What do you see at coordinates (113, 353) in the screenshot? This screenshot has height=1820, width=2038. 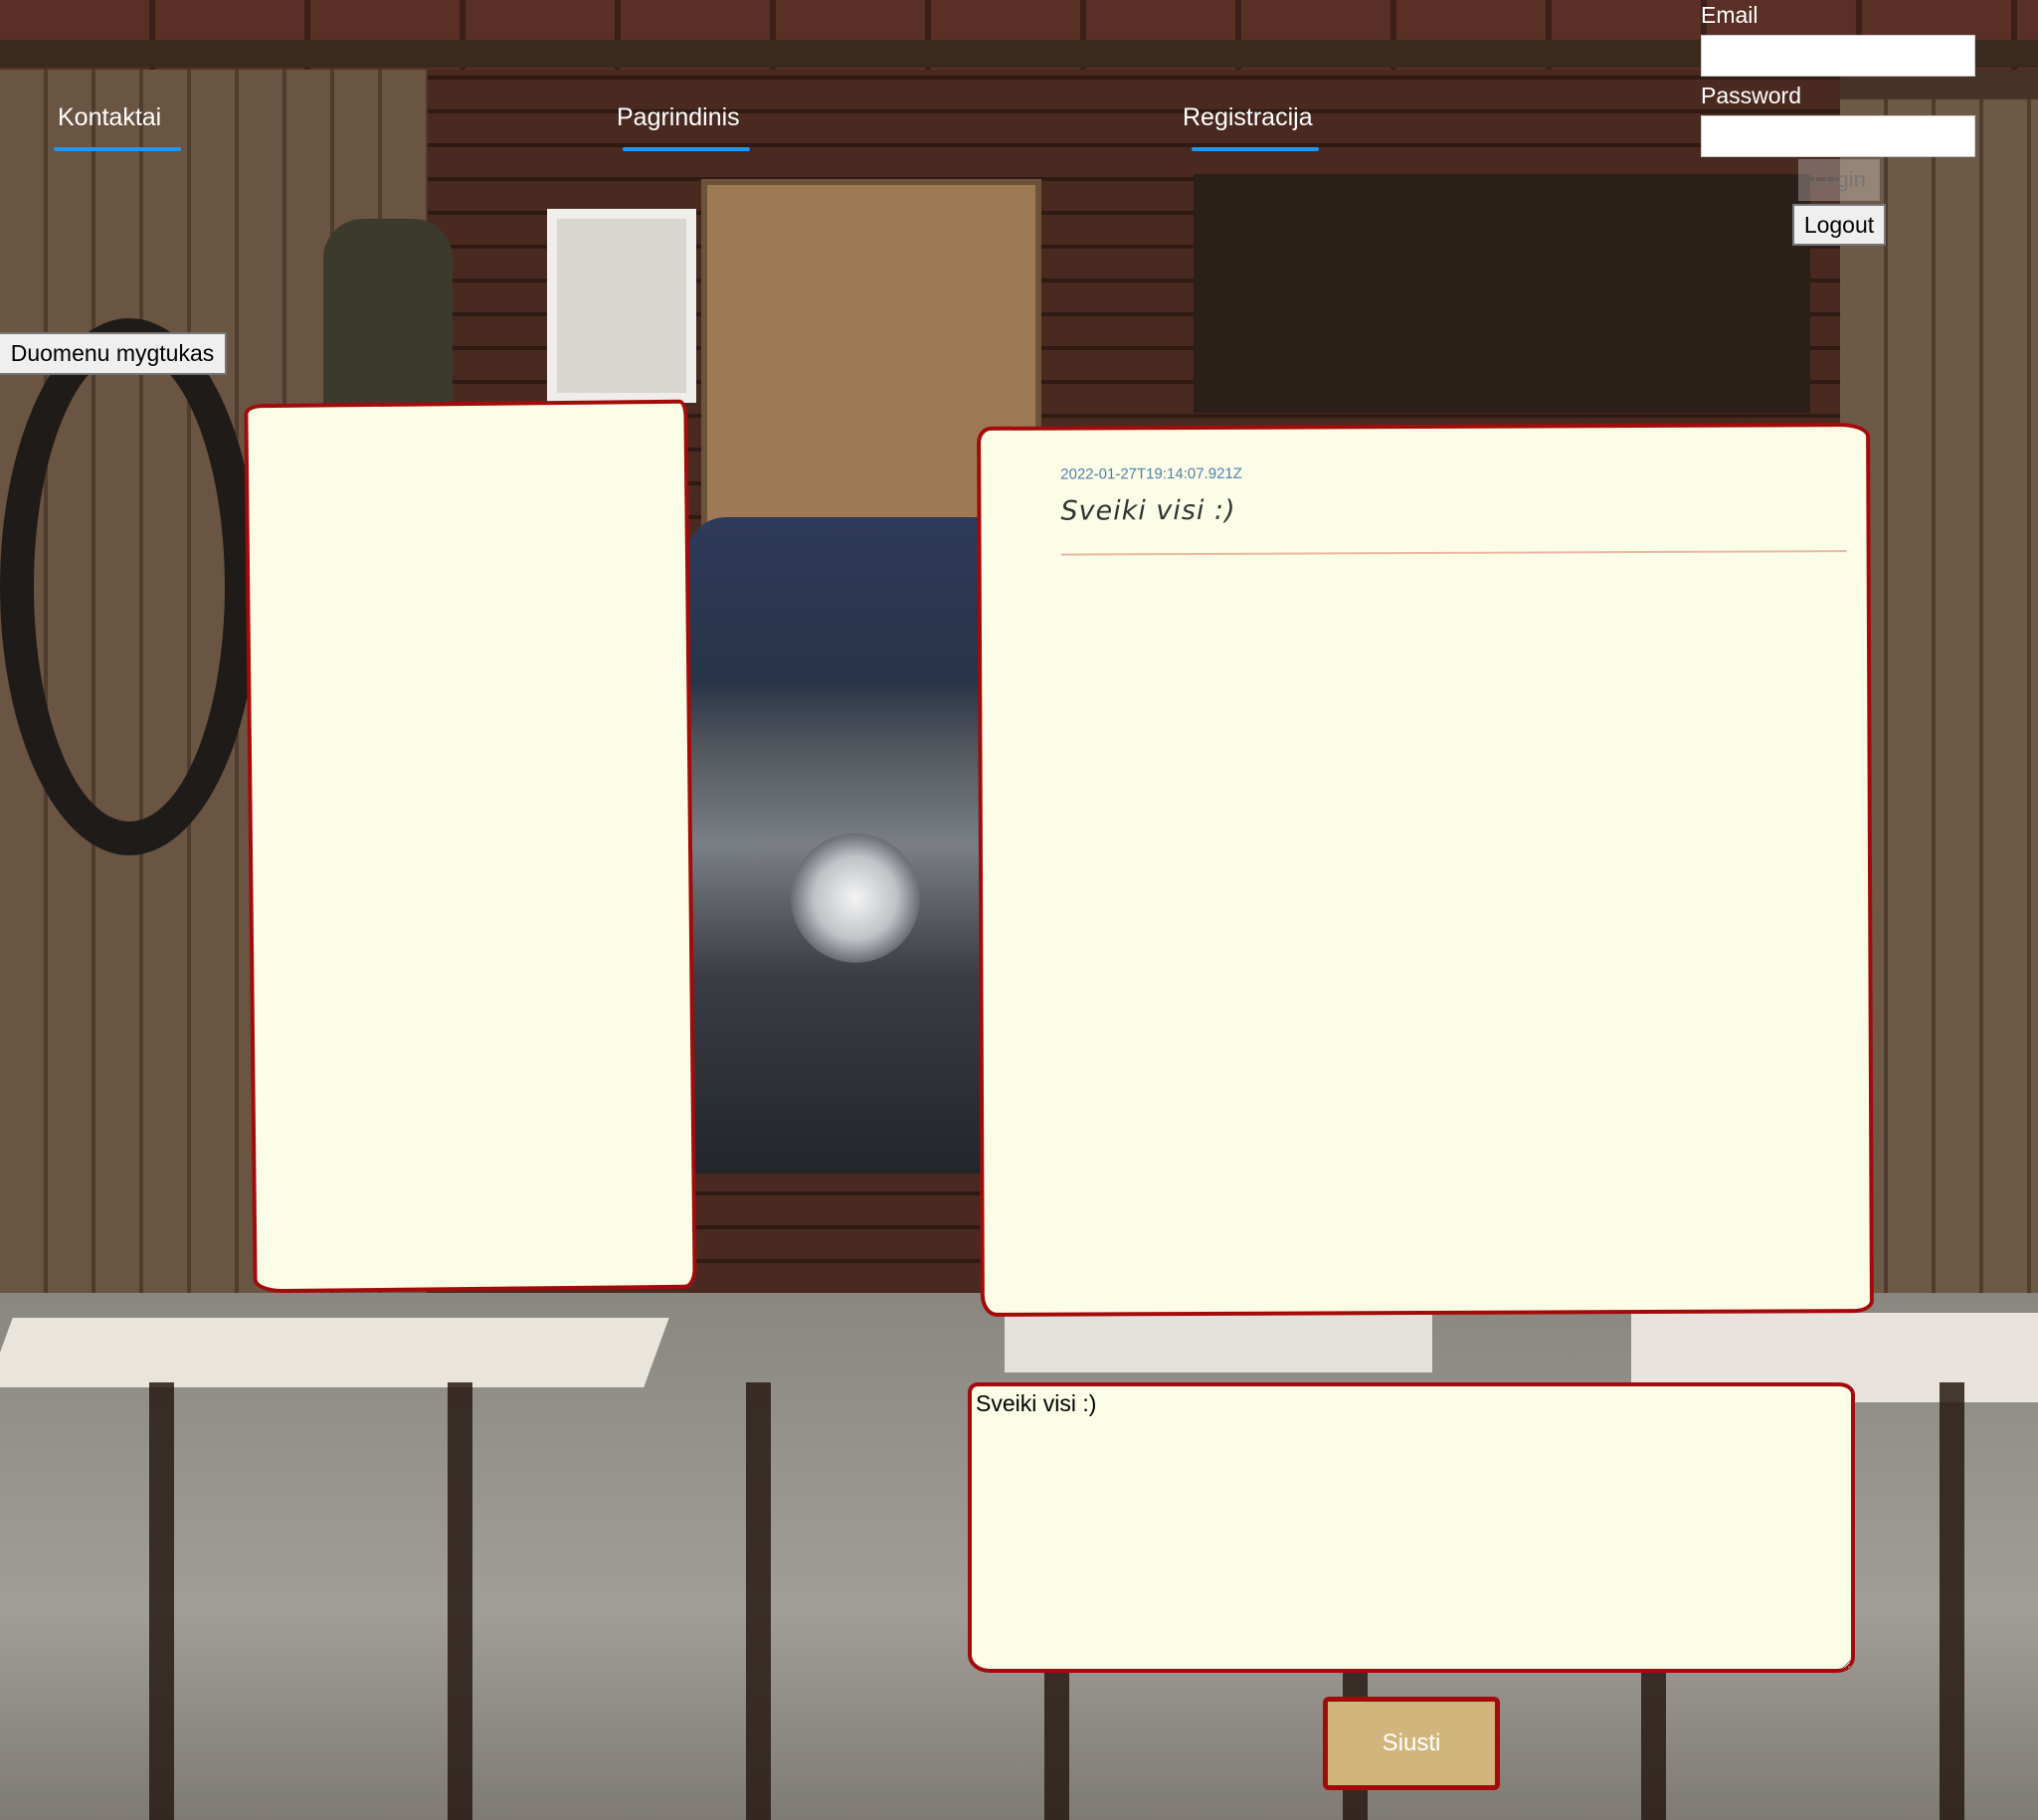 I see `data-button: Duomenu mygtukas` at bounding box center [113, 353].